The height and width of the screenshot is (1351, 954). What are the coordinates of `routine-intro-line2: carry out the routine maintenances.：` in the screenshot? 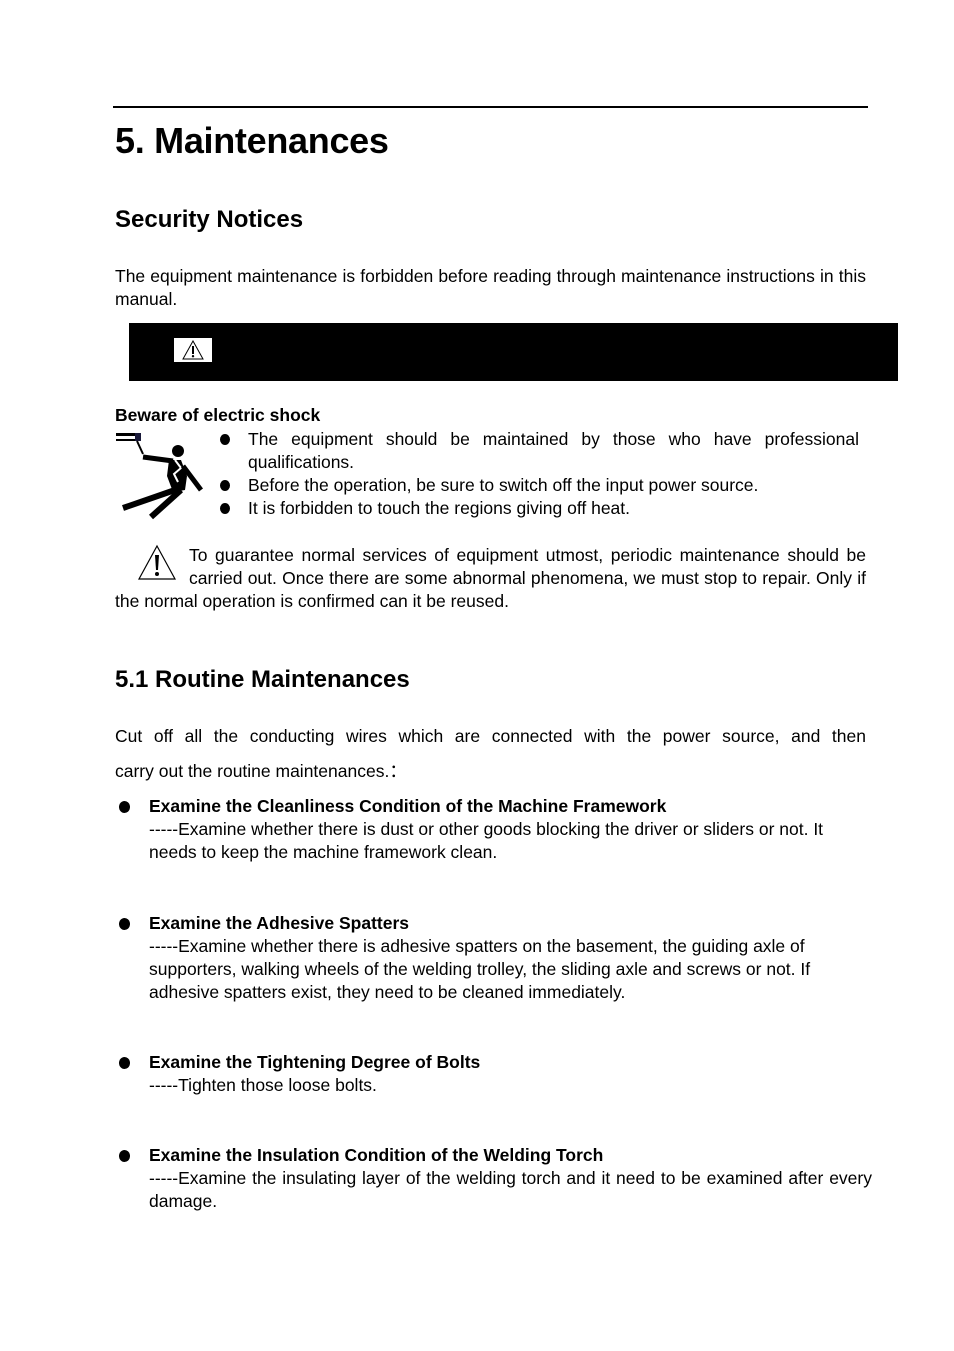 It's located at (261, 771).